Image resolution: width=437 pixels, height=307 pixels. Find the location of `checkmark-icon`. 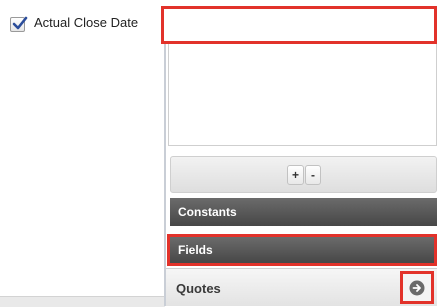

checkmark-icon is located at coordinates (20, 23).